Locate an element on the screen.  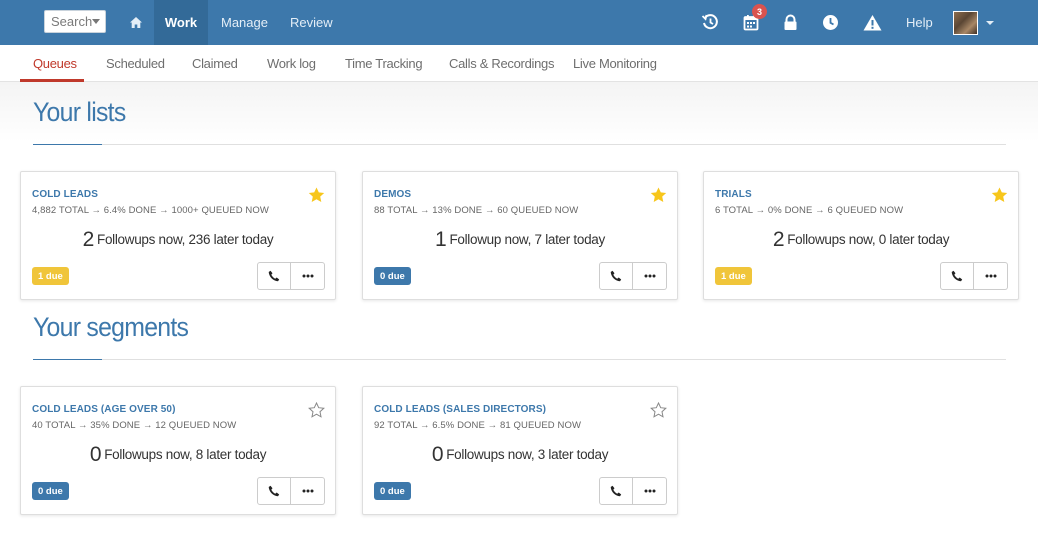
clock-button is located at coordinates (830, 22).